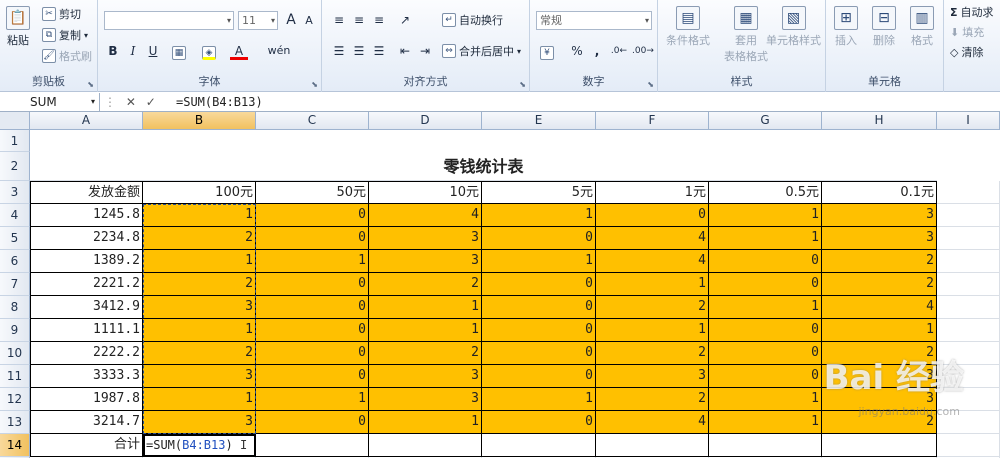 This screenshot has width=1000, height=458. Describe the element at coordinates (199, 376) in the screenshot. I see `cell-b11: 3` at that location.